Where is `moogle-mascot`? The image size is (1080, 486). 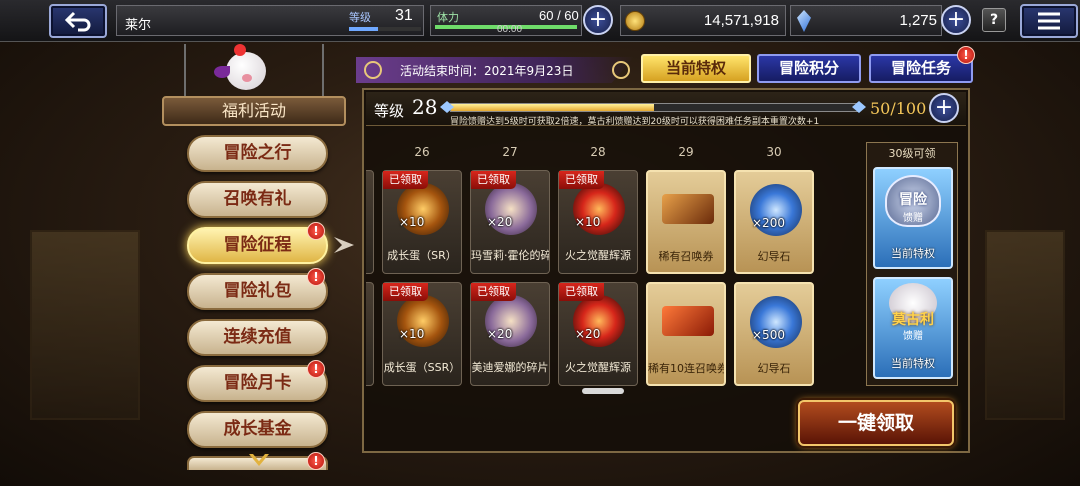 moogle-mascot is located at coordinates (245, 70).